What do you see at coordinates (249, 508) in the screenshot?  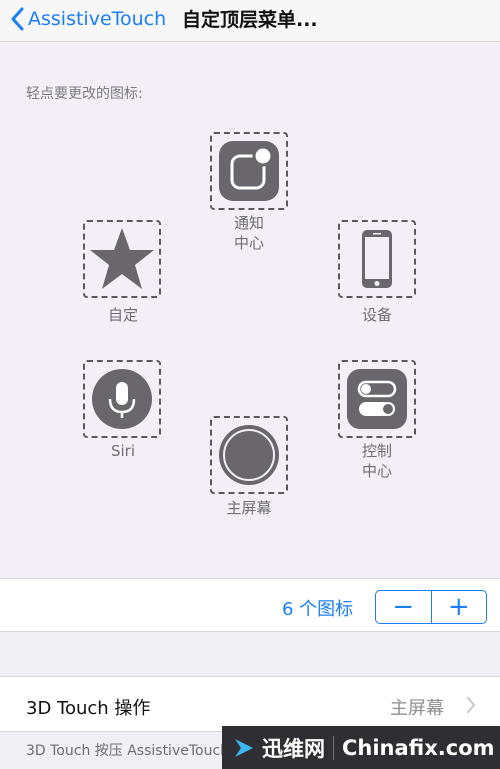 I see `slot-label-home: 主屏幕` at bounding box center [249, 508].